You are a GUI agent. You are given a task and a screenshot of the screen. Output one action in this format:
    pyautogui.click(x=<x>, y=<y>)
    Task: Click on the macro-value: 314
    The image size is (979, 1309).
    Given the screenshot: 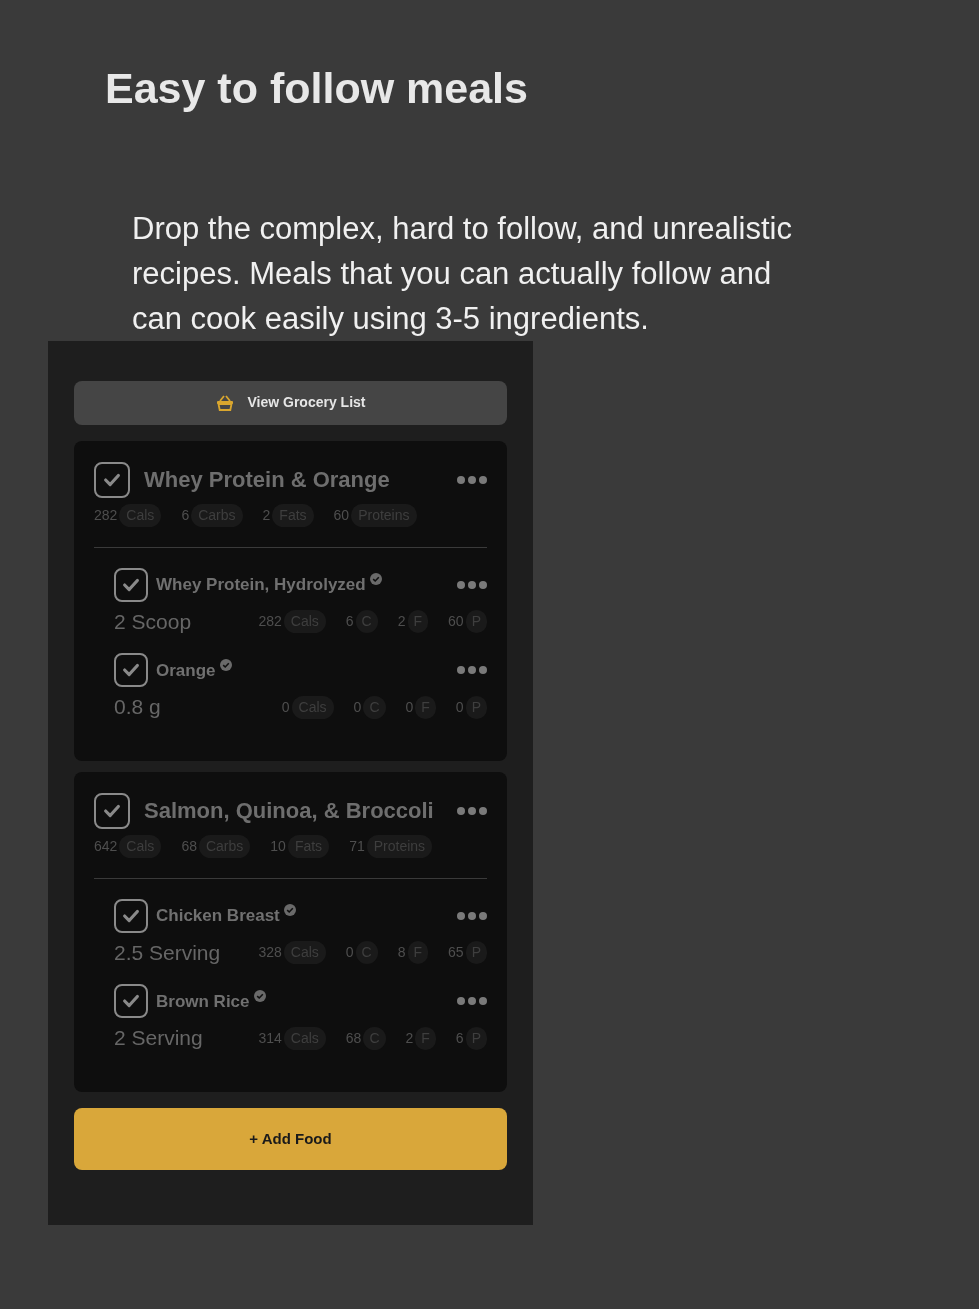 What is the action you would take?
    pyautogui.click(x=270, y=1038)
    